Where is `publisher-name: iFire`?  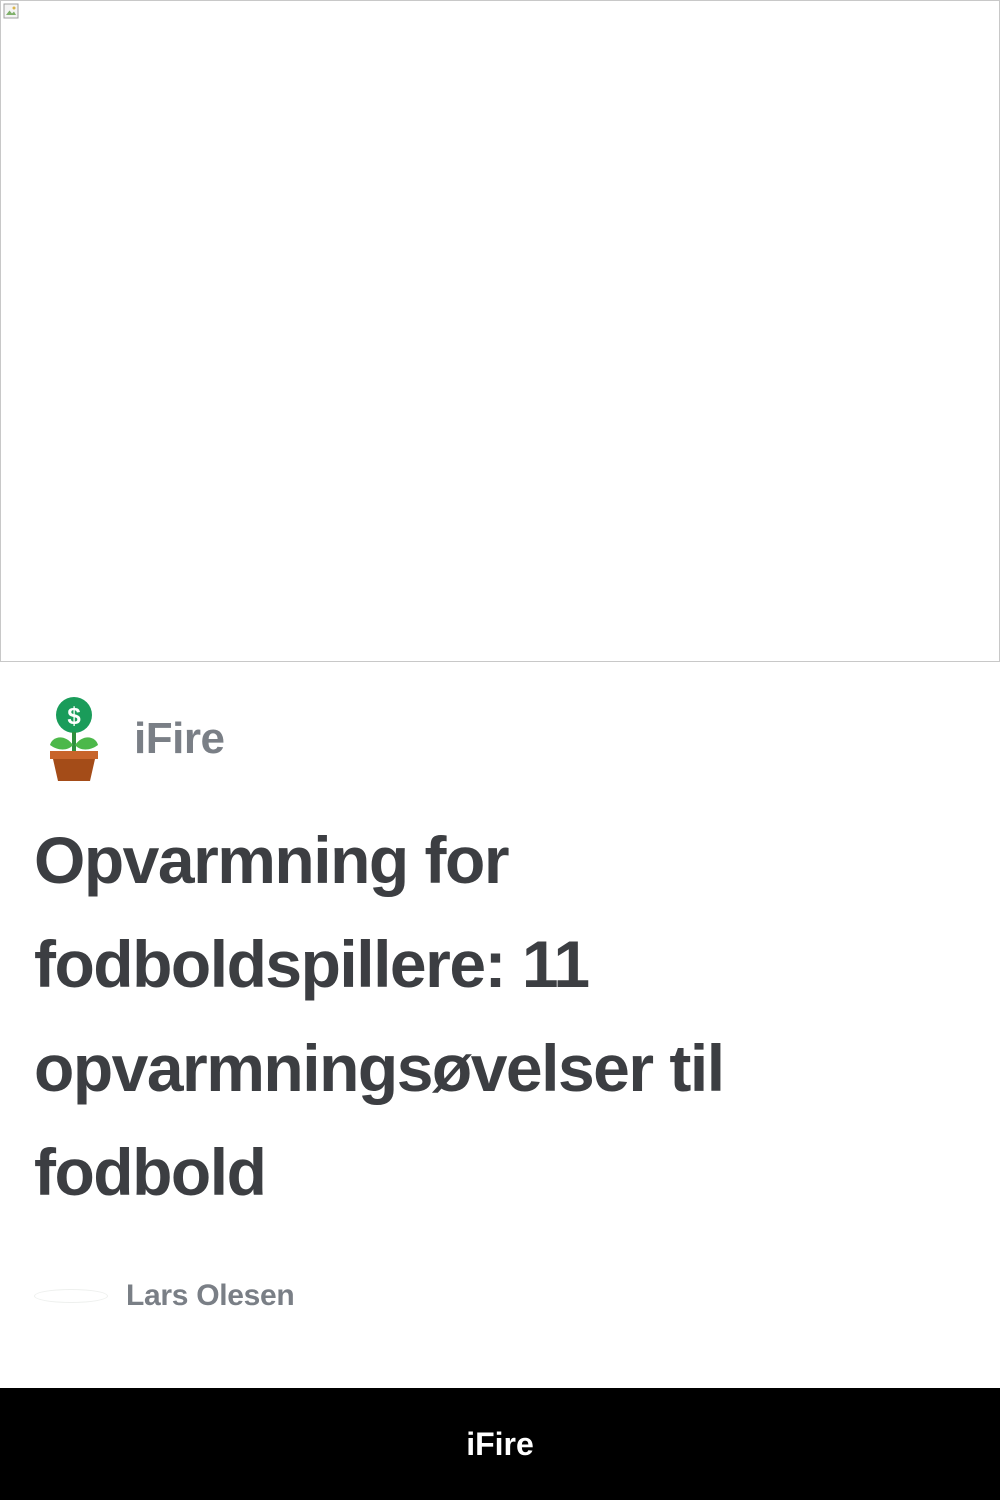 publisher-name: iFire is located at coordinates (179, 739).